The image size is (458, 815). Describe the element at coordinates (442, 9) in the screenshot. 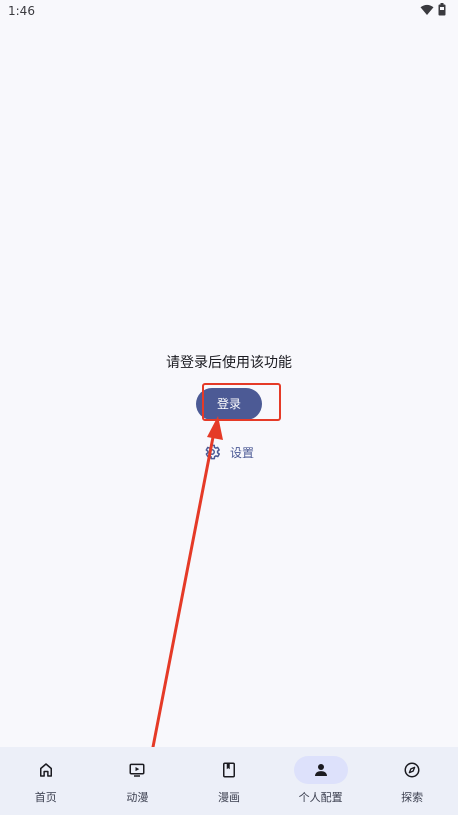

I see `battery-icon` at that location.